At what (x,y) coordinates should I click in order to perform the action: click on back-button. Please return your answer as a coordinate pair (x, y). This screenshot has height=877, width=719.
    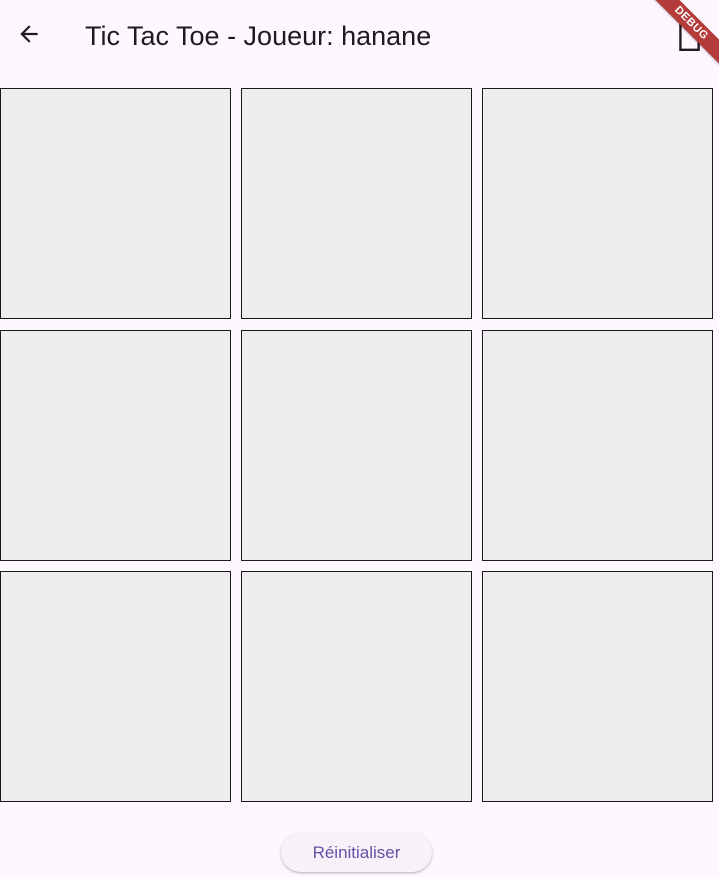
    Looking at the image, I should click on (29, 34).